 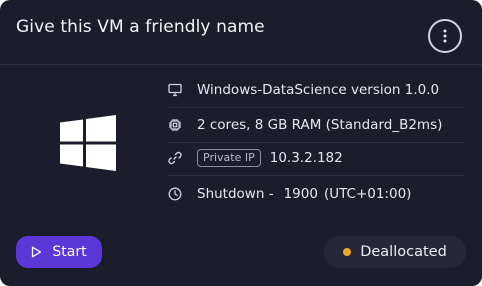 I want to click on detail-row-size: 2 cores, 8 GB RAM (Standard_B2ms), so click(x=316, y=125).